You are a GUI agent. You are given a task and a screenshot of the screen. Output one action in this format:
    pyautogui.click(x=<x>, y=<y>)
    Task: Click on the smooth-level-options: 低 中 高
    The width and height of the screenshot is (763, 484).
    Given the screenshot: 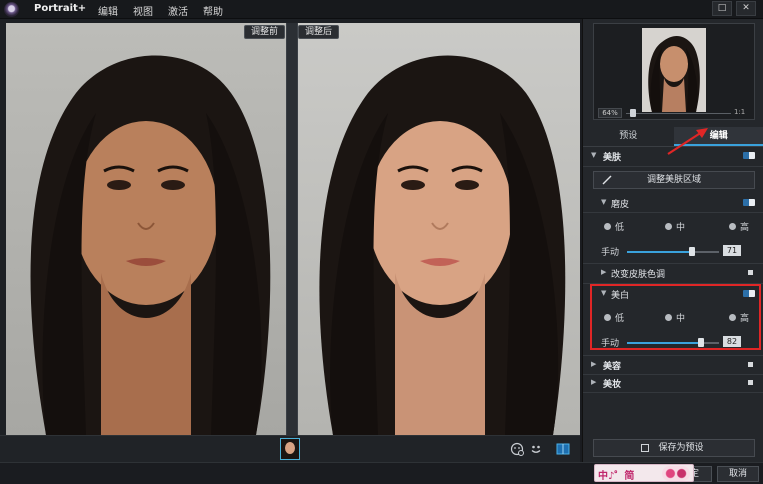 What is the action you would take?
    pyautogui.click(x=681, y=227)
    